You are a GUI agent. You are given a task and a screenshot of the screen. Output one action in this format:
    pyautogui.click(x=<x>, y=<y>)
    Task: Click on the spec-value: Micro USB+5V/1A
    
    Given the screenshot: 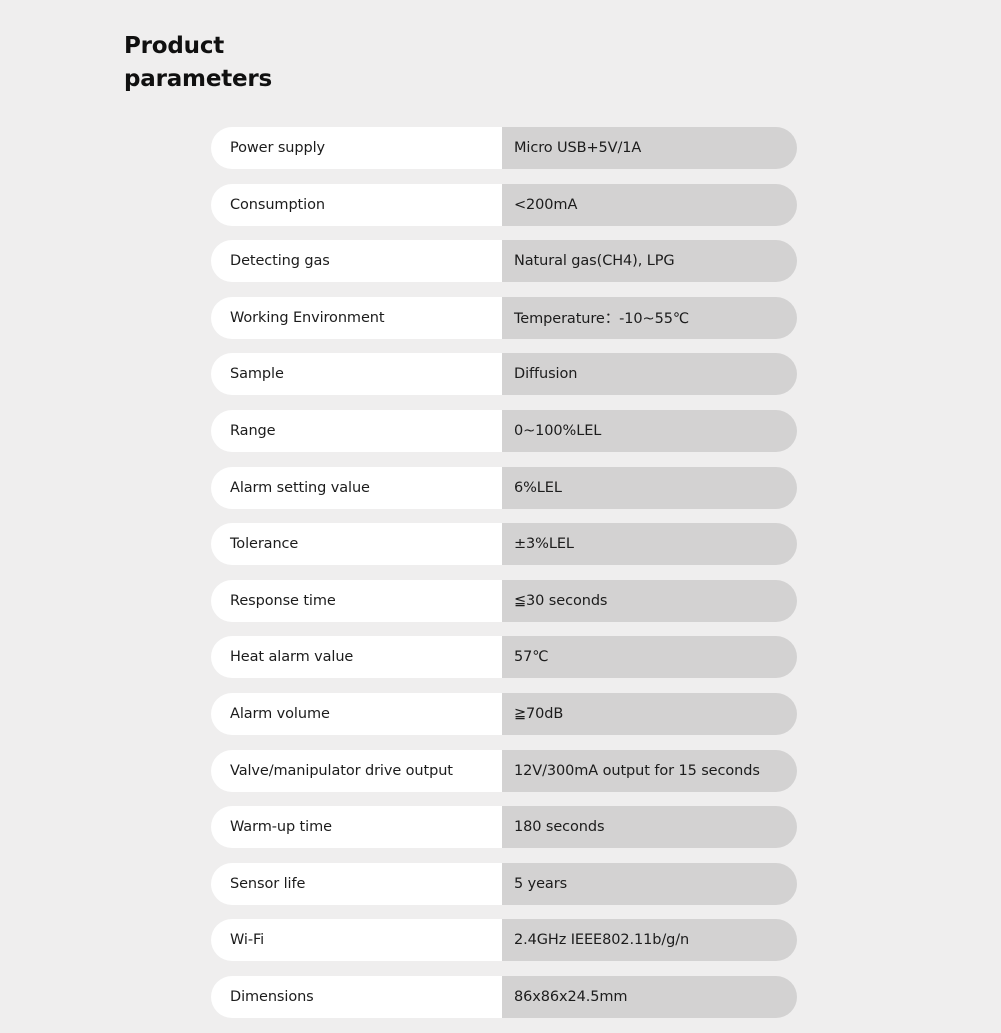 What is the action you would take?
    pyautogui.click(x=649, y=148)
    